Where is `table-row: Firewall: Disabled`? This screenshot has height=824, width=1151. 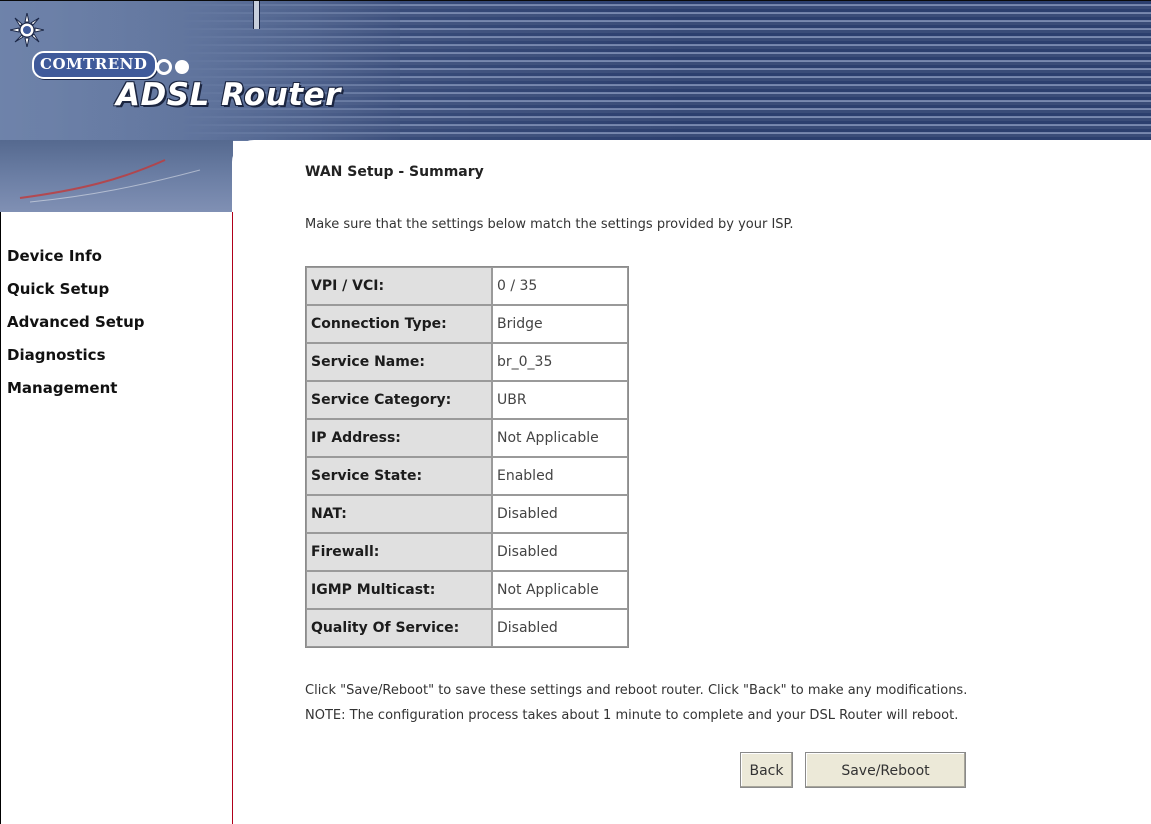
table-row: Firewall: Disabled is located at coordinates (467, 552).